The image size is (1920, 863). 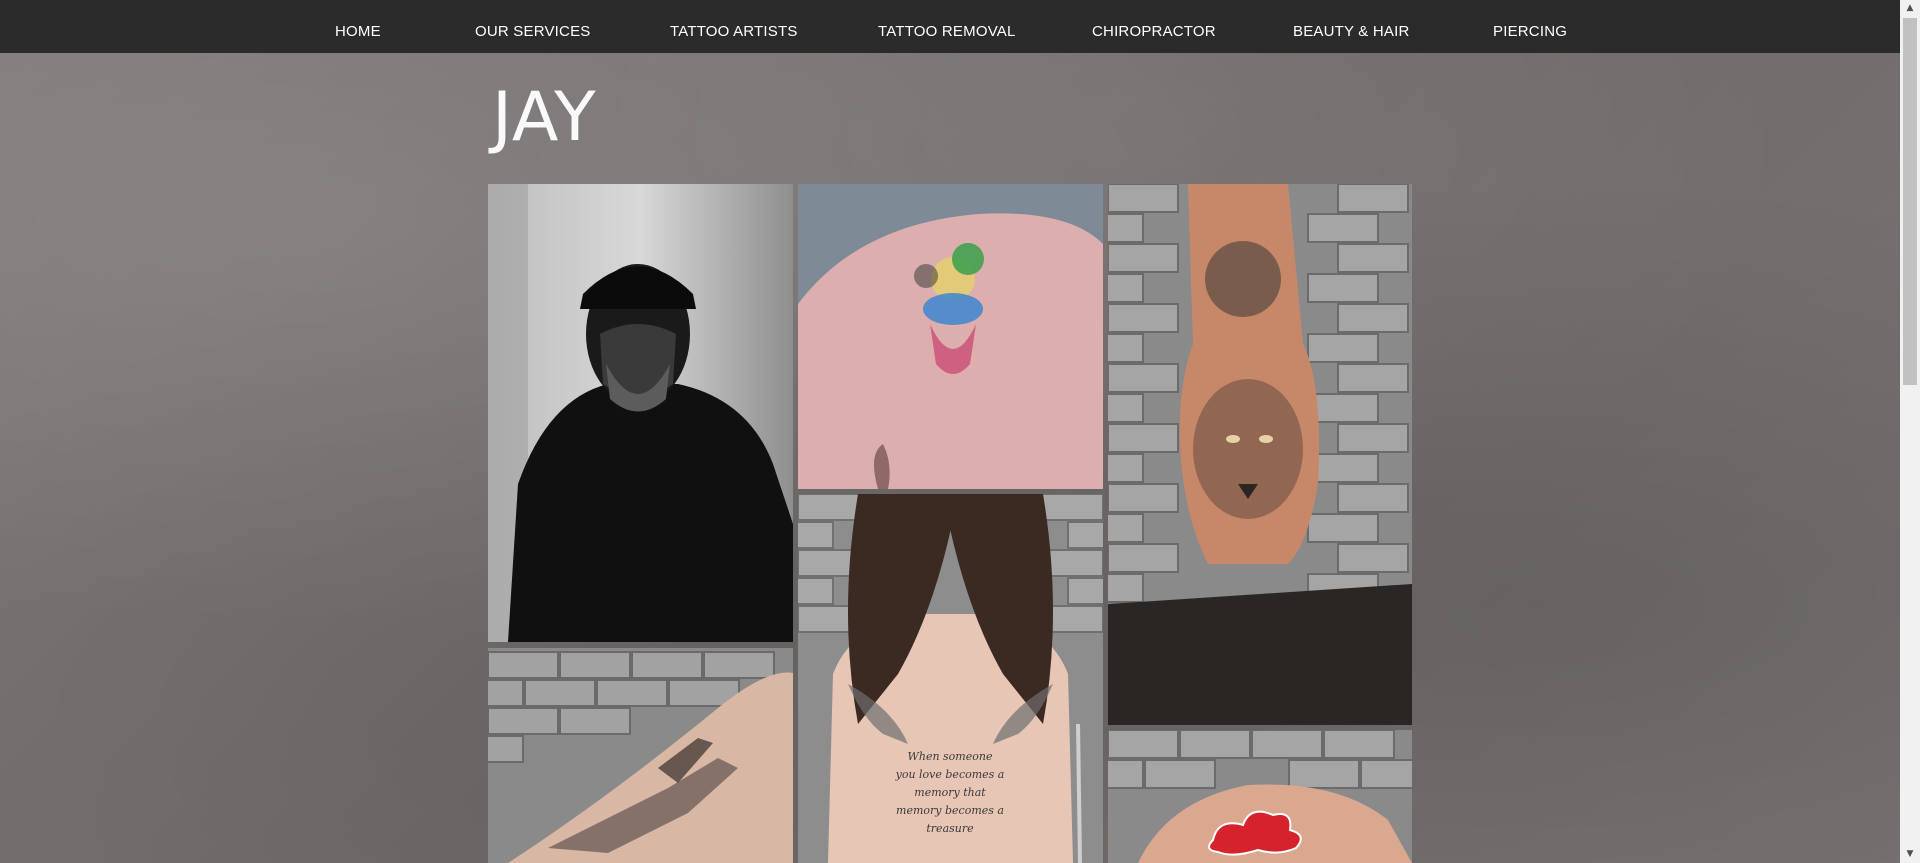 I want to click on arrow-down-icon: ▼, so click(x=1910, y=854).